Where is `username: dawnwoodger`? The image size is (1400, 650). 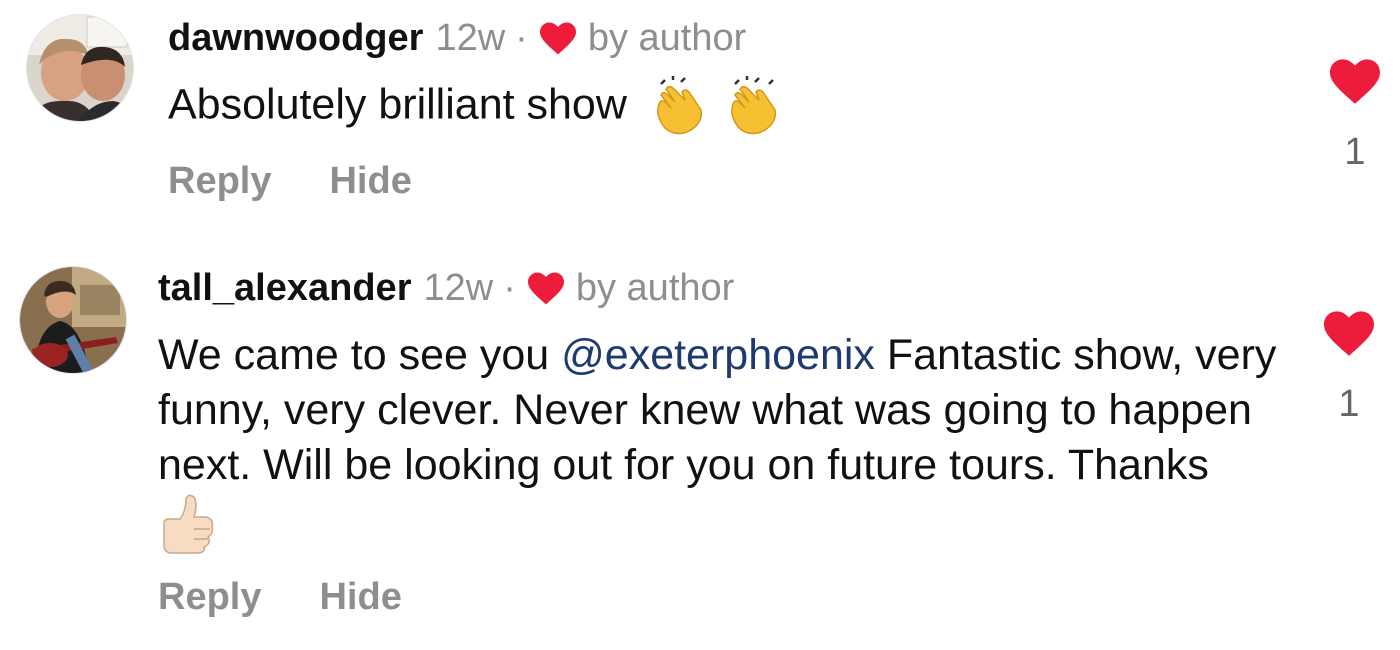
username: dawnwoodger is located at coordinates (295, 38).